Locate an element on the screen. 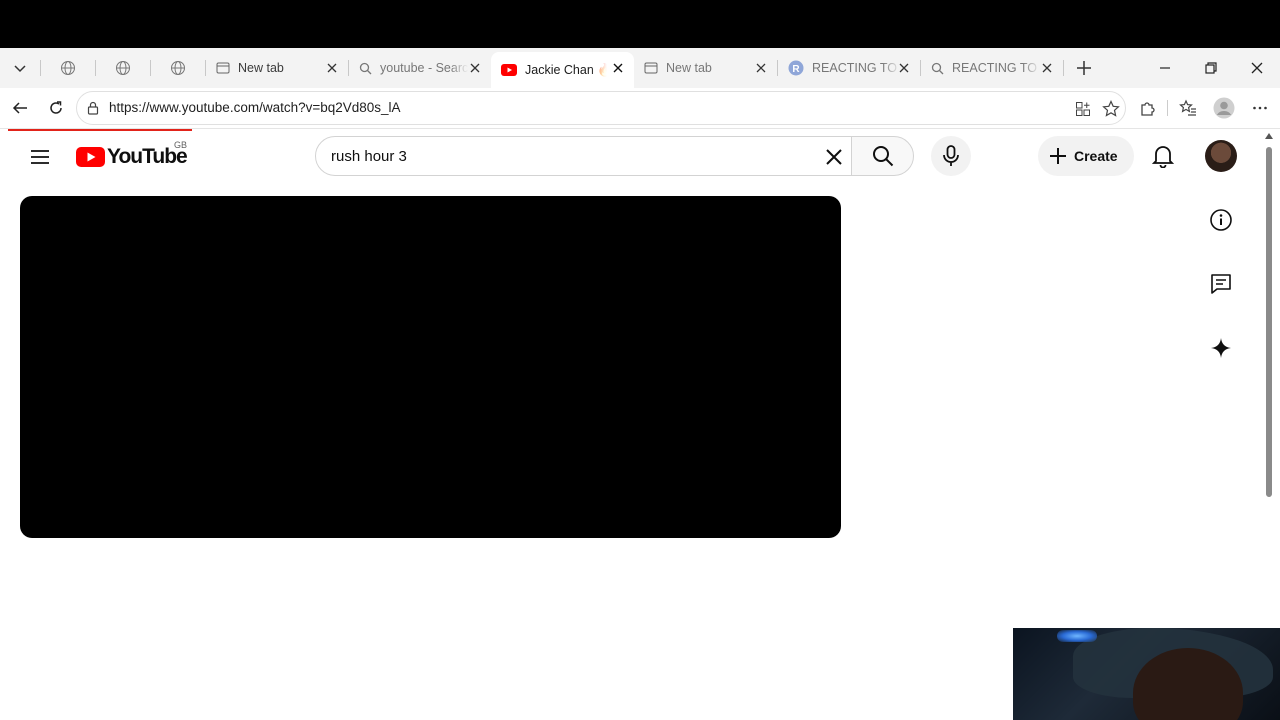  tab-title: youtube - Search is located at coordinates (424, 68).